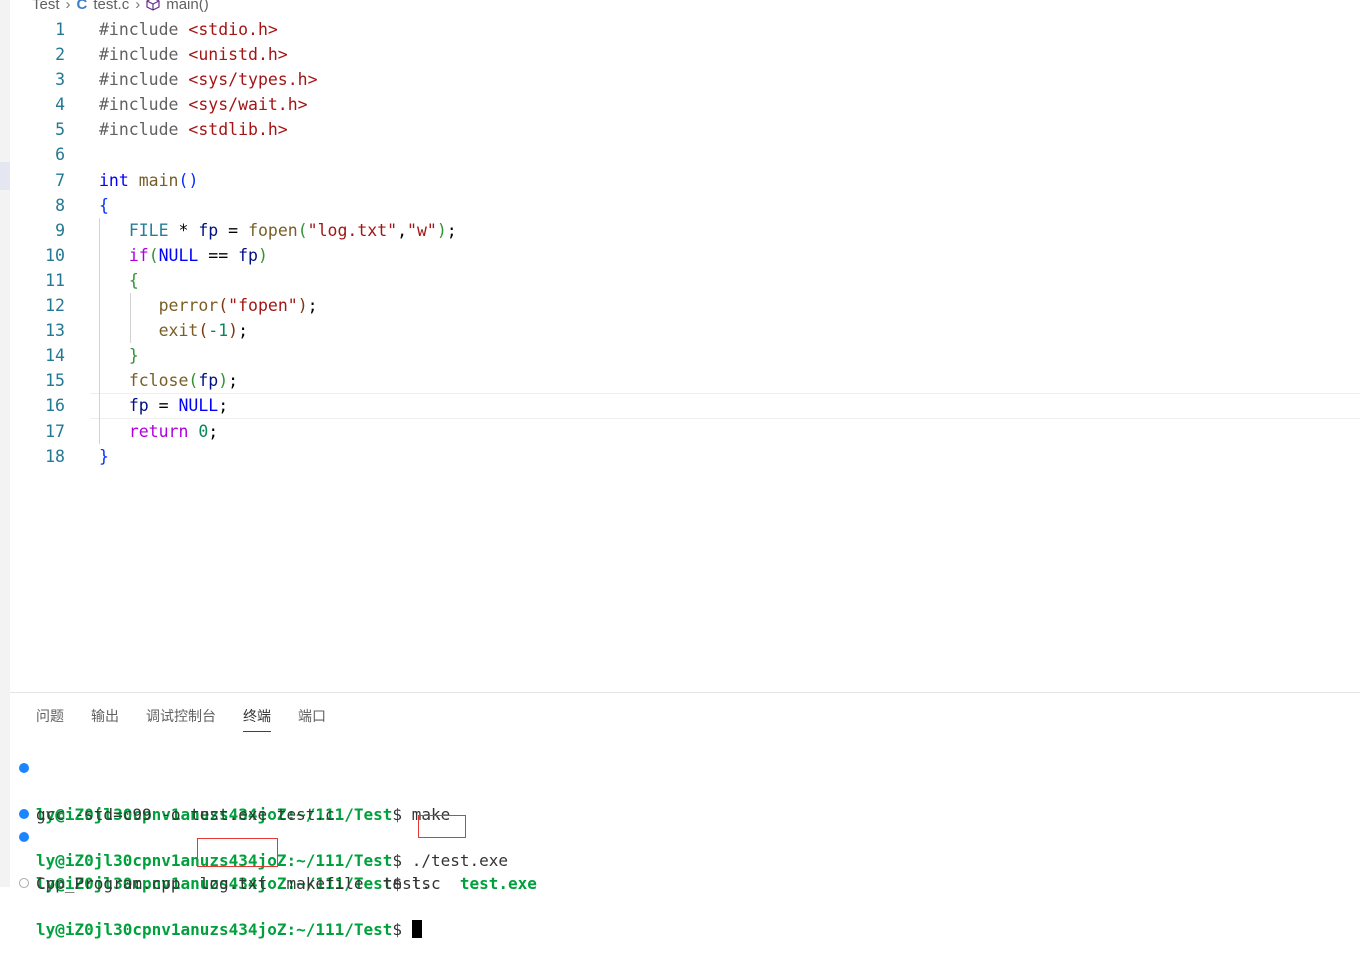 Image resolution: width=1360 pixels, height=964 pixels. What do you see at coordinates (187, 6) in the screenshot?
I see `breadcrumb-symbol: main()` at bounding box center [187, 6].